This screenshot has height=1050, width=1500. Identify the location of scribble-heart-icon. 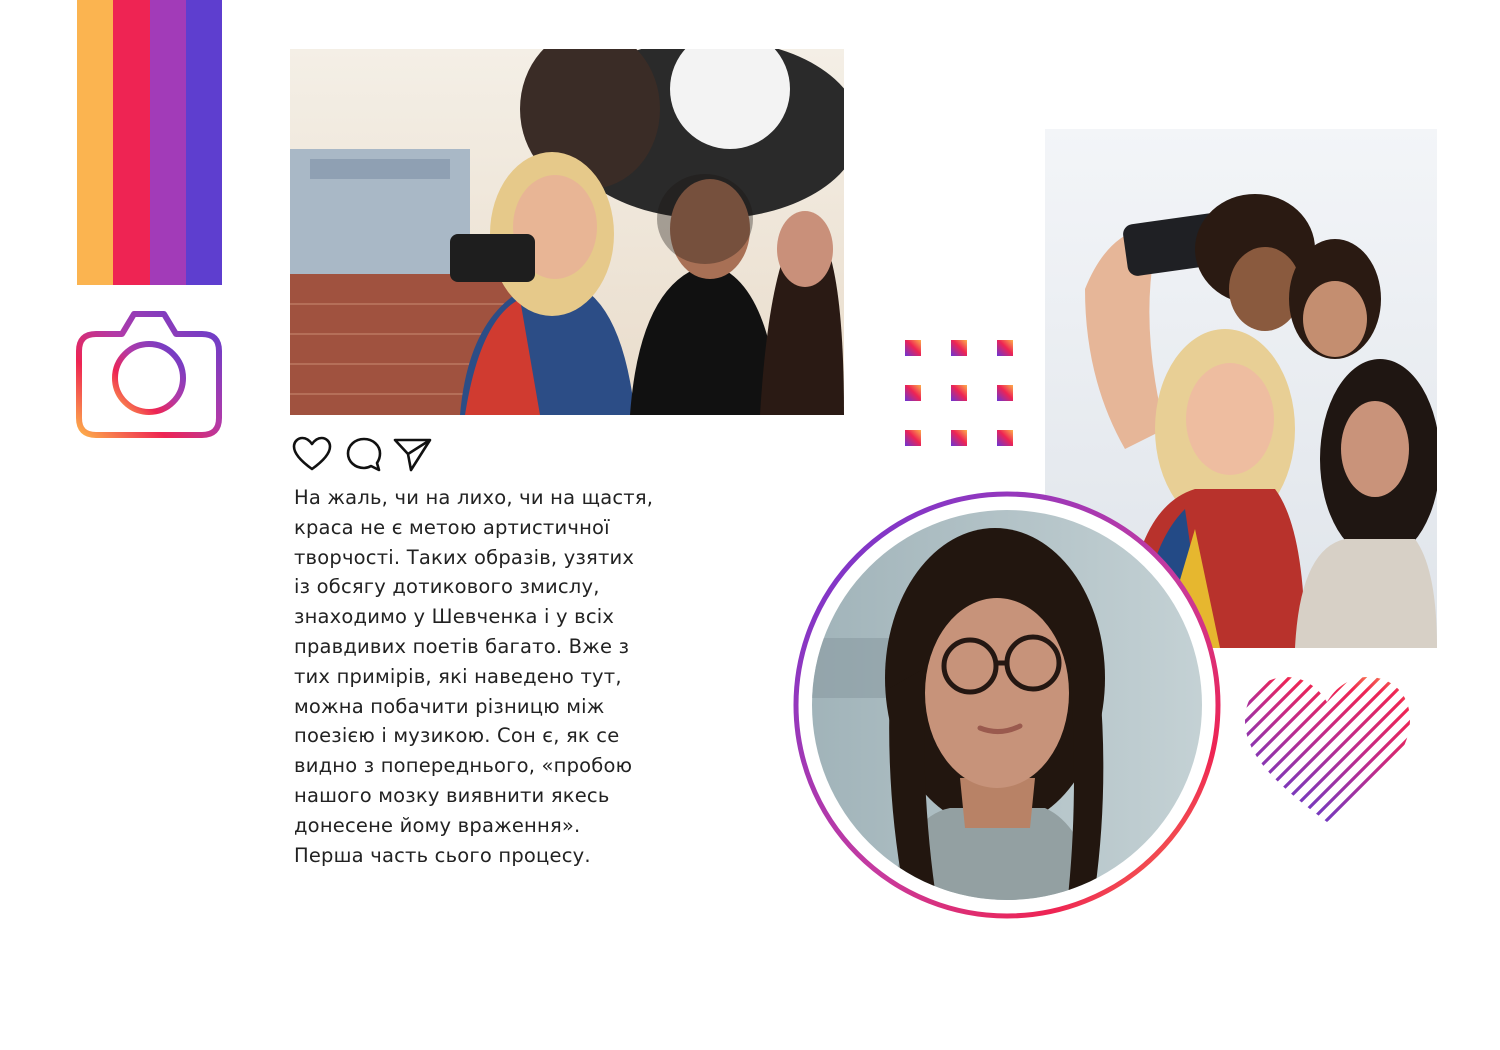
(1327, 749).